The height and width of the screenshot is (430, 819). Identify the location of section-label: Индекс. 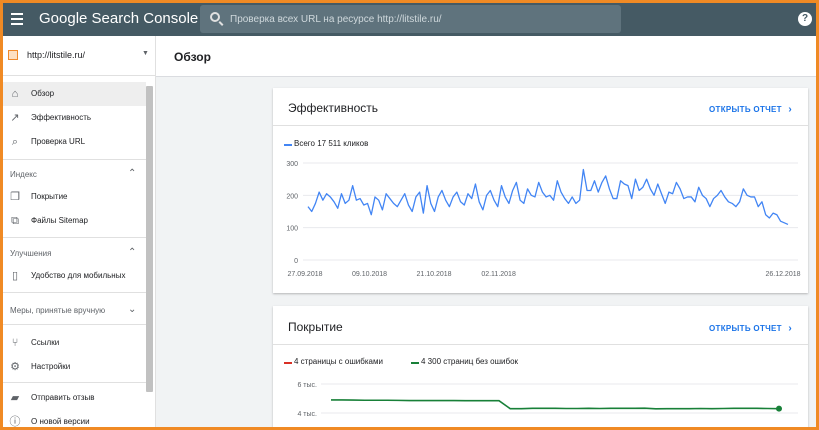
(23, 174).